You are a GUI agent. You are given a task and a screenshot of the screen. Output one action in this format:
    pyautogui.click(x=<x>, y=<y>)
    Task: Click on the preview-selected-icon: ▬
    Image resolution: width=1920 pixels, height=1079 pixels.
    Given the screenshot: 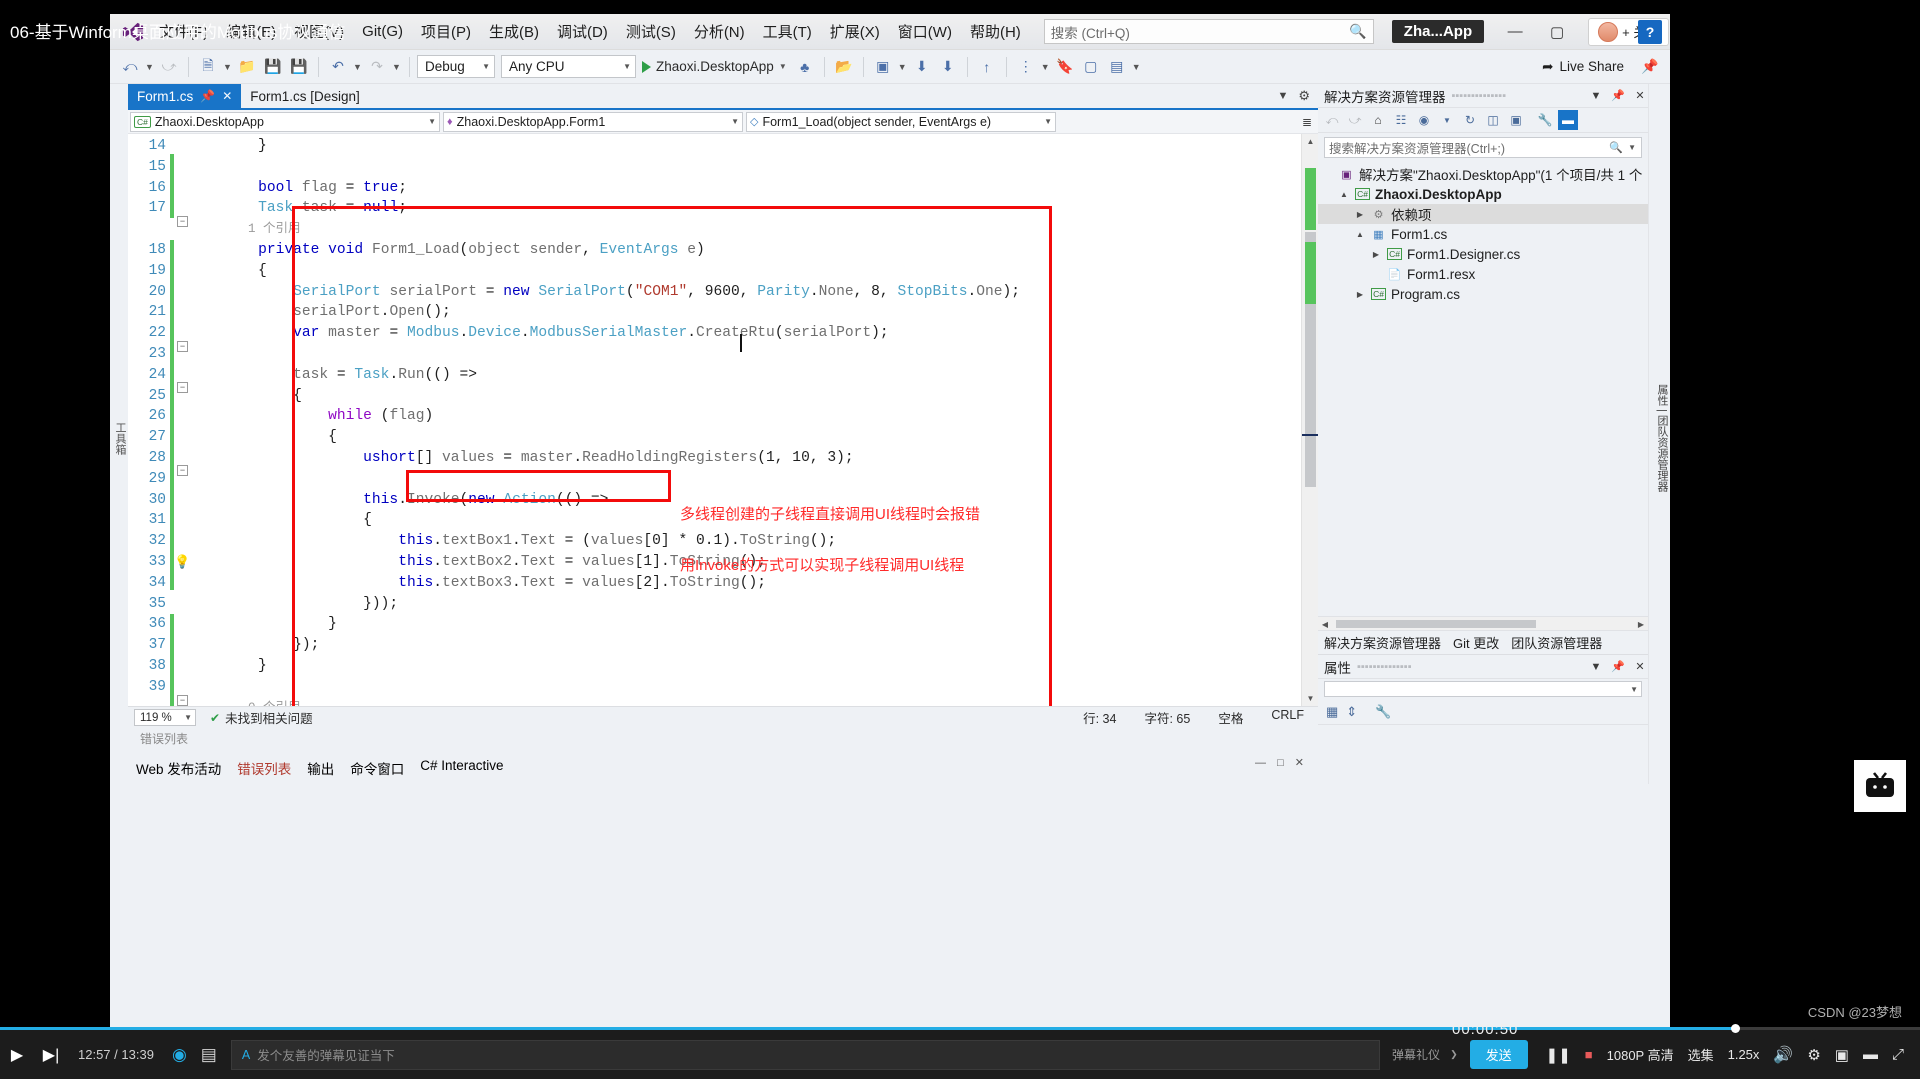 What is the action you would take?
    pyautogui.click(x=1568, y=120)
    